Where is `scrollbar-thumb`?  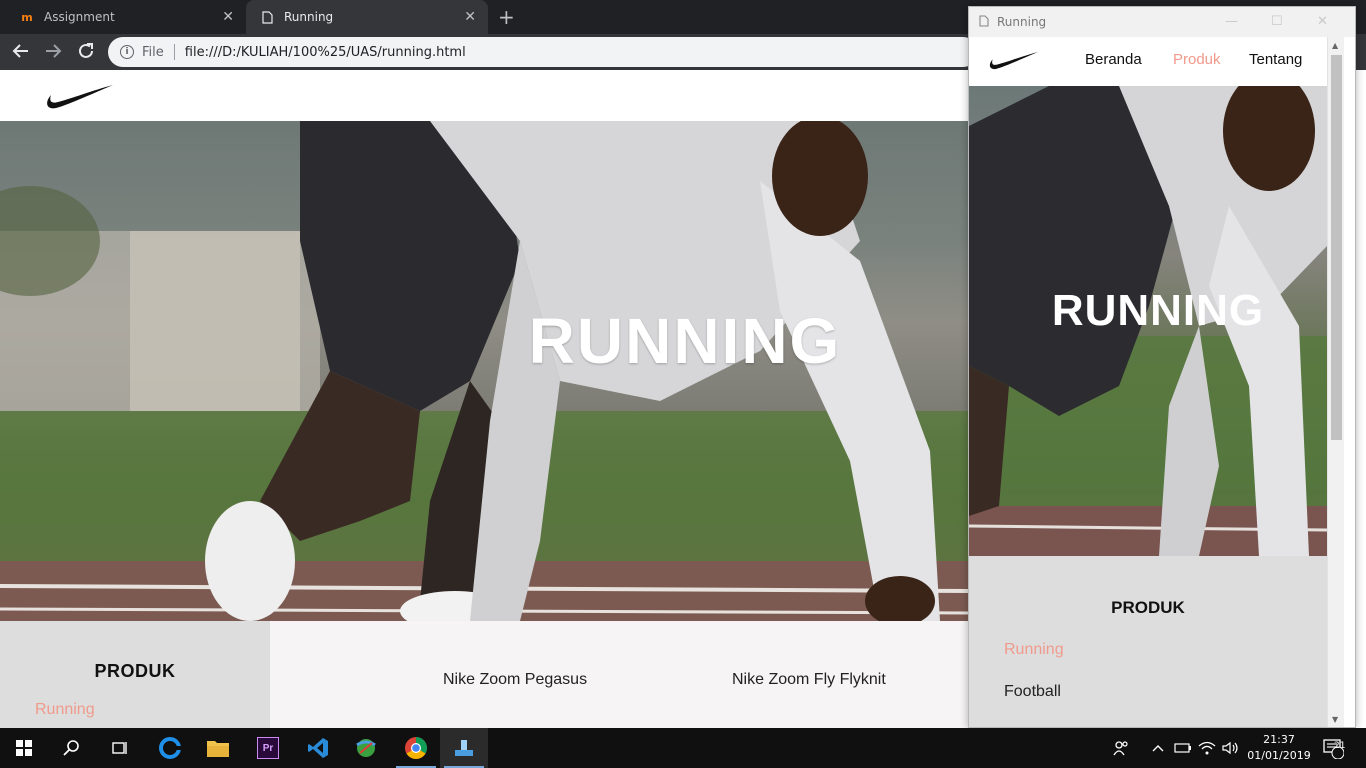 scrollbar-thumb is located at coordinates (1336, 247).